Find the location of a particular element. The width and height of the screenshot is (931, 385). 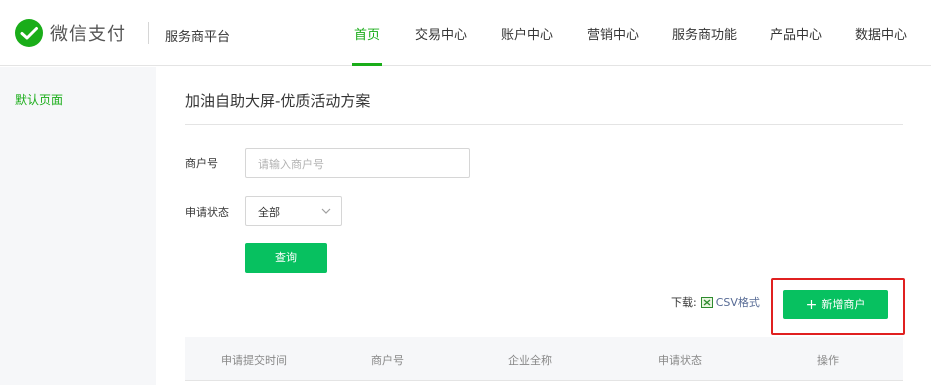

nav-item-data: 数据中心 is located at coordinates (881, 33).